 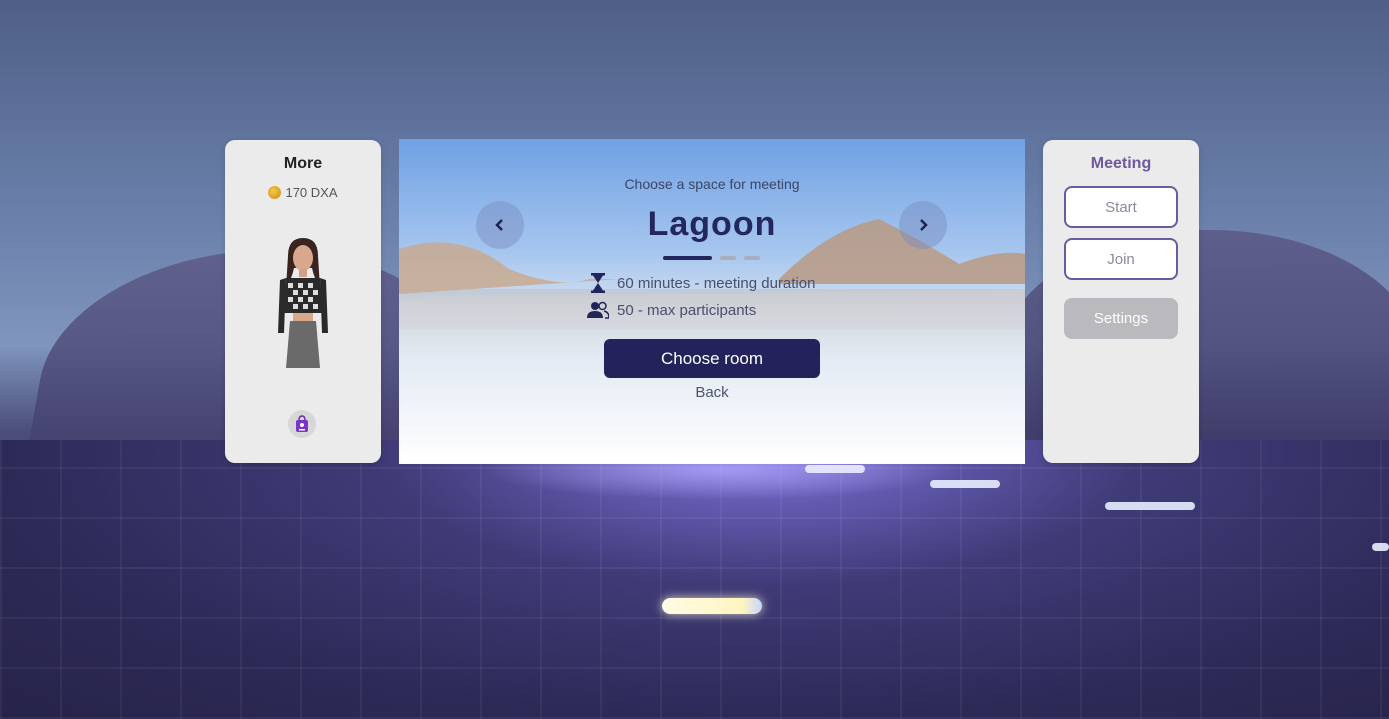 What do you see at coordinates (275, 192) in the screenshot?
I see `coin-icon` at bounding box center [275, 192].